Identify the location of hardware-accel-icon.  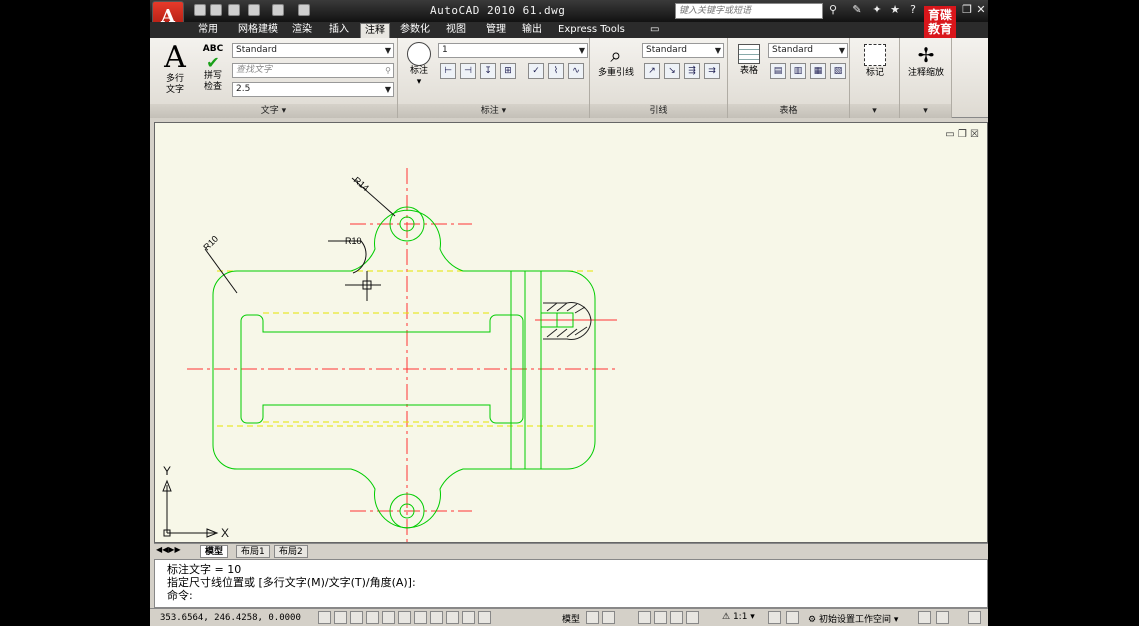
(942, 617).